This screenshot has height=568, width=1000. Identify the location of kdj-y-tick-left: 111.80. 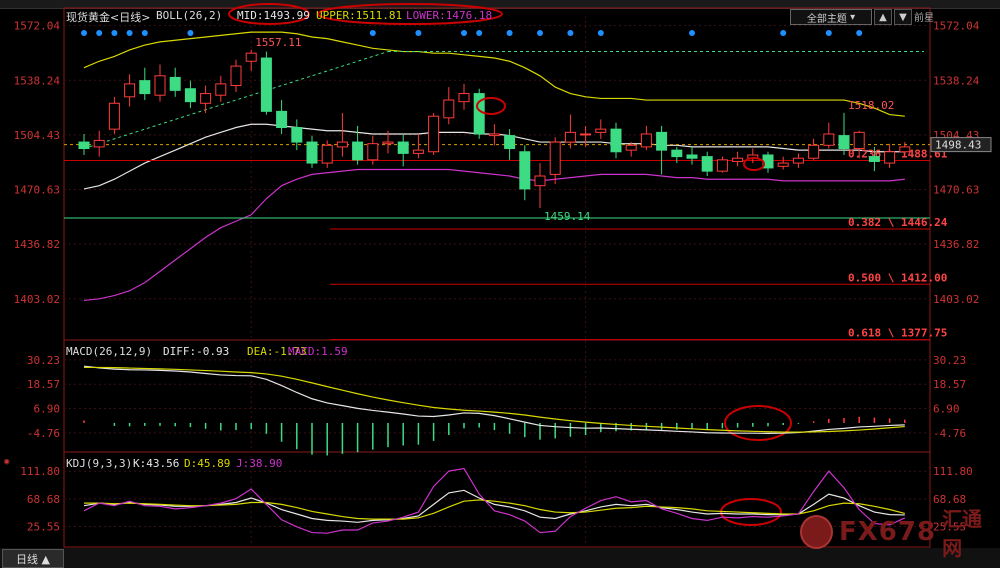
(40, 471).